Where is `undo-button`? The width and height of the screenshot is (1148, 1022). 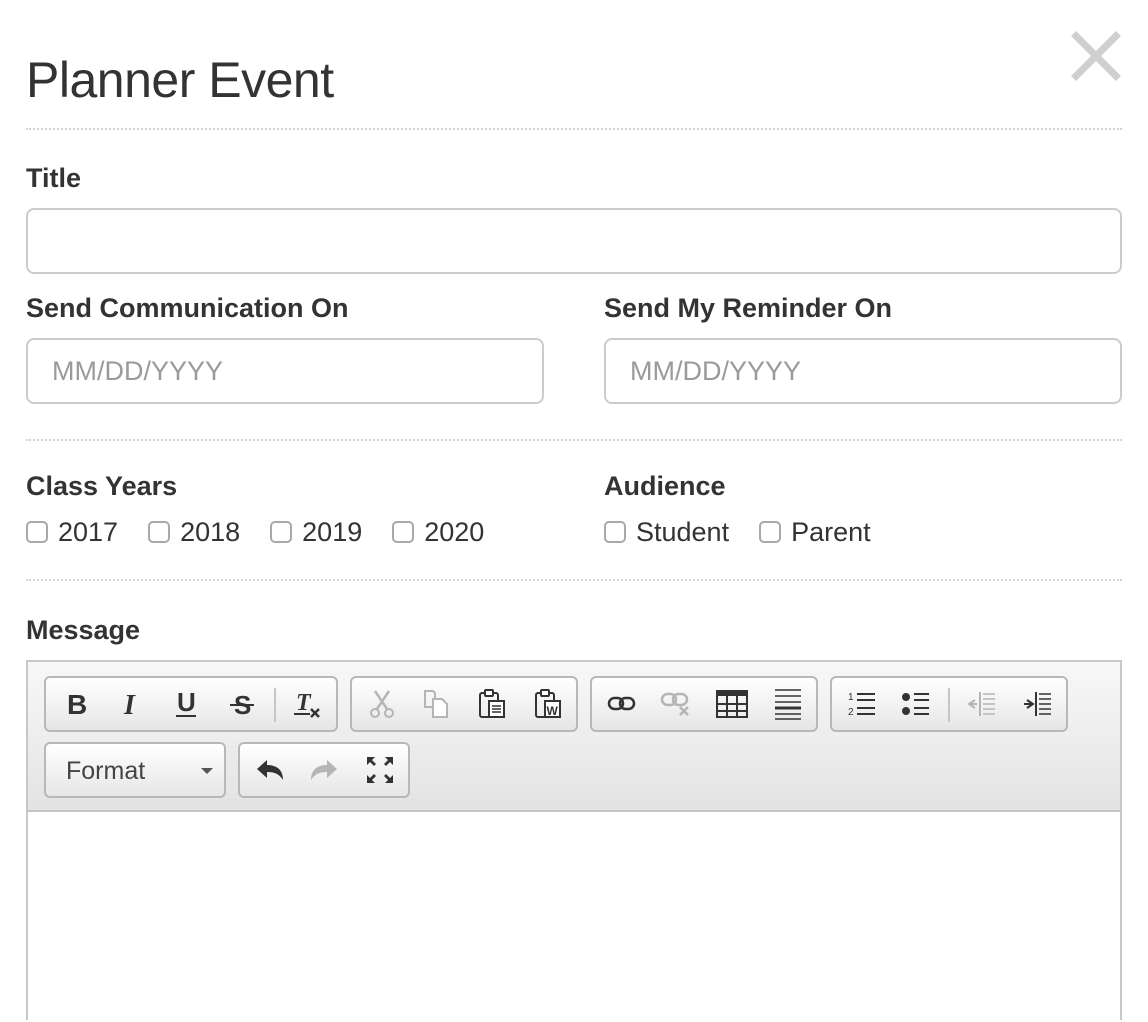 undo-button is located at coordinates (270, 770).